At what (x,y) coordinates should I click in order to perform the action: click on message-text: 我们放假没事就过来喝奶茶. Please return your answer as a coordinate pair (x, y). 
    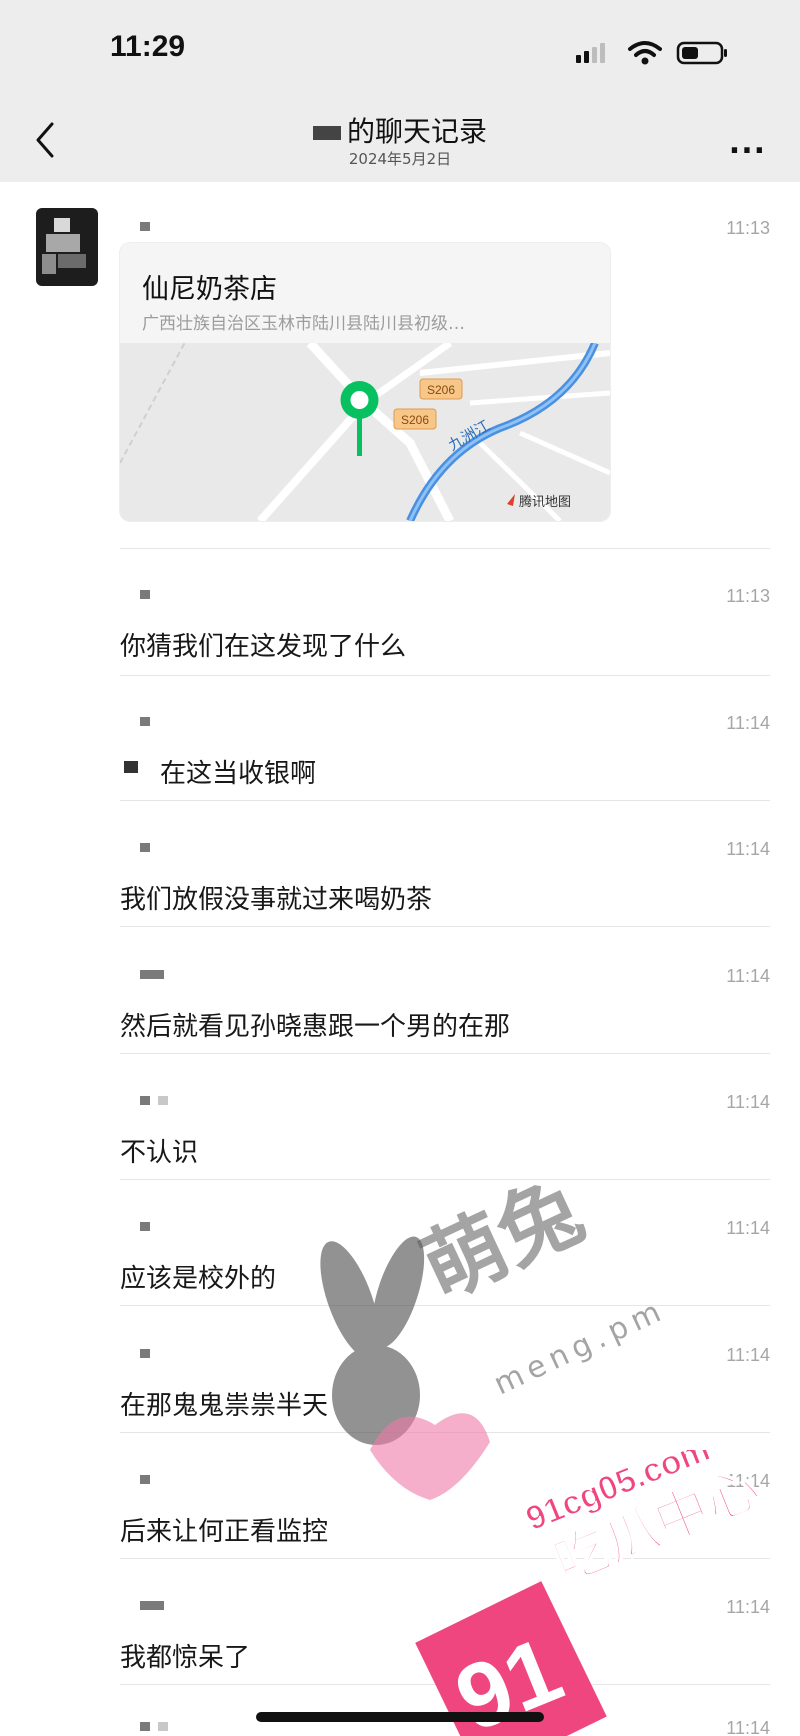
    Looking at the image, I should click on (276, 900).